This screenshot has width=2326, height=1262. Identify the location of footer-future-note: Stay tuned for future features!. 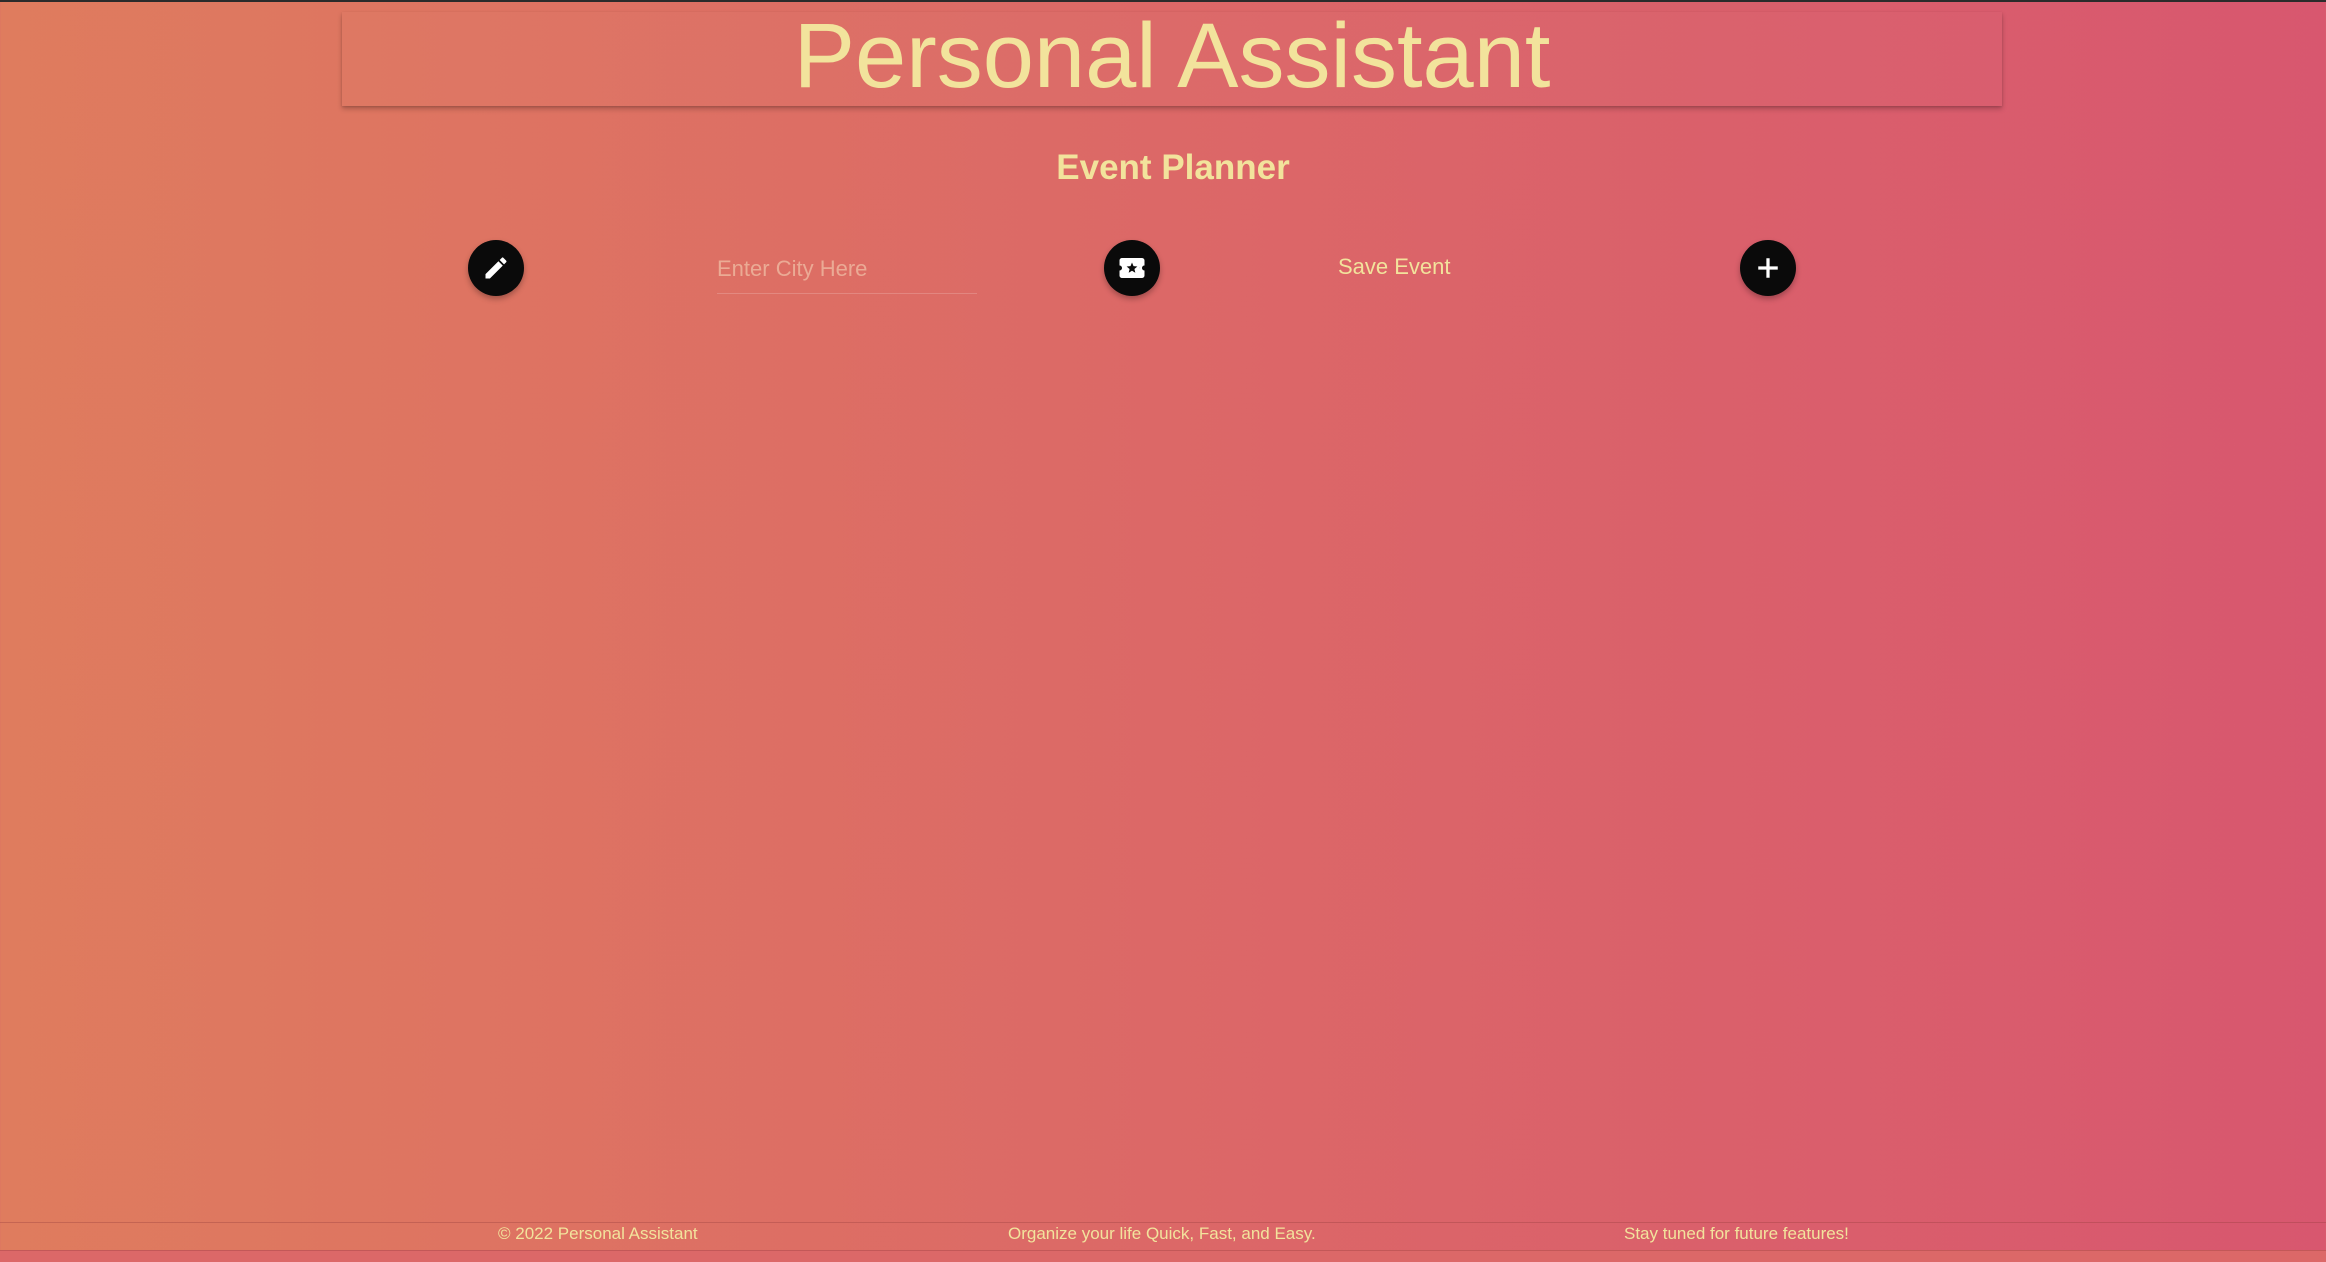
(1736, 1233).